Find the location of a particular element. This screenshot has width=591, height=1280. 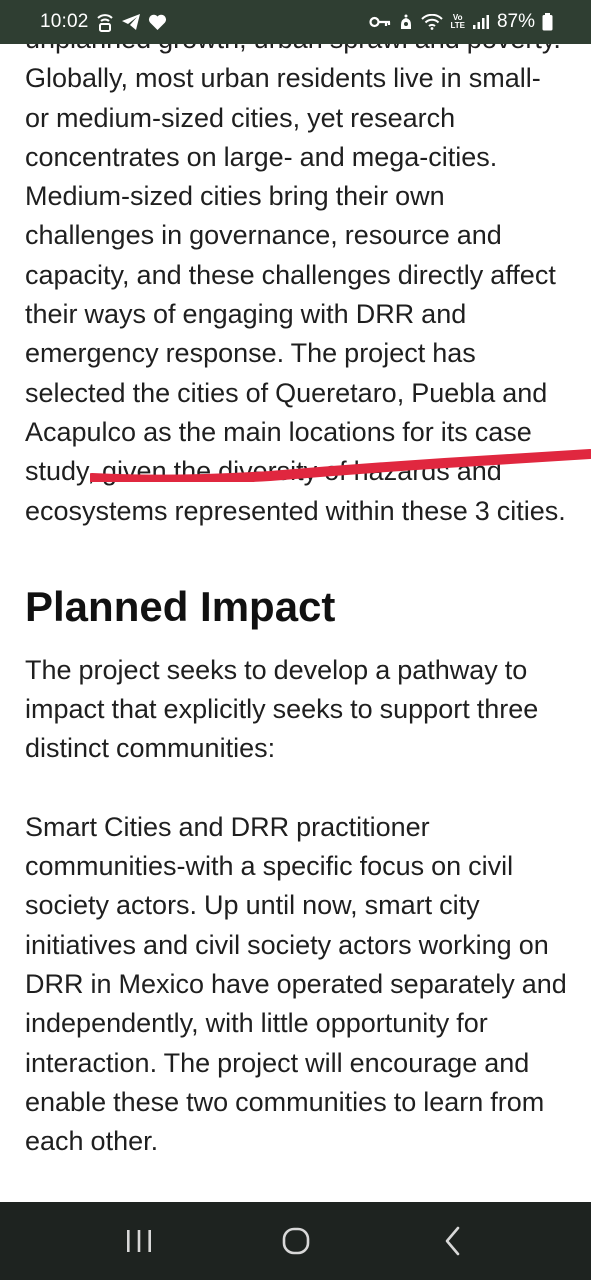

home-icon is located at coordinates (295, 1241).